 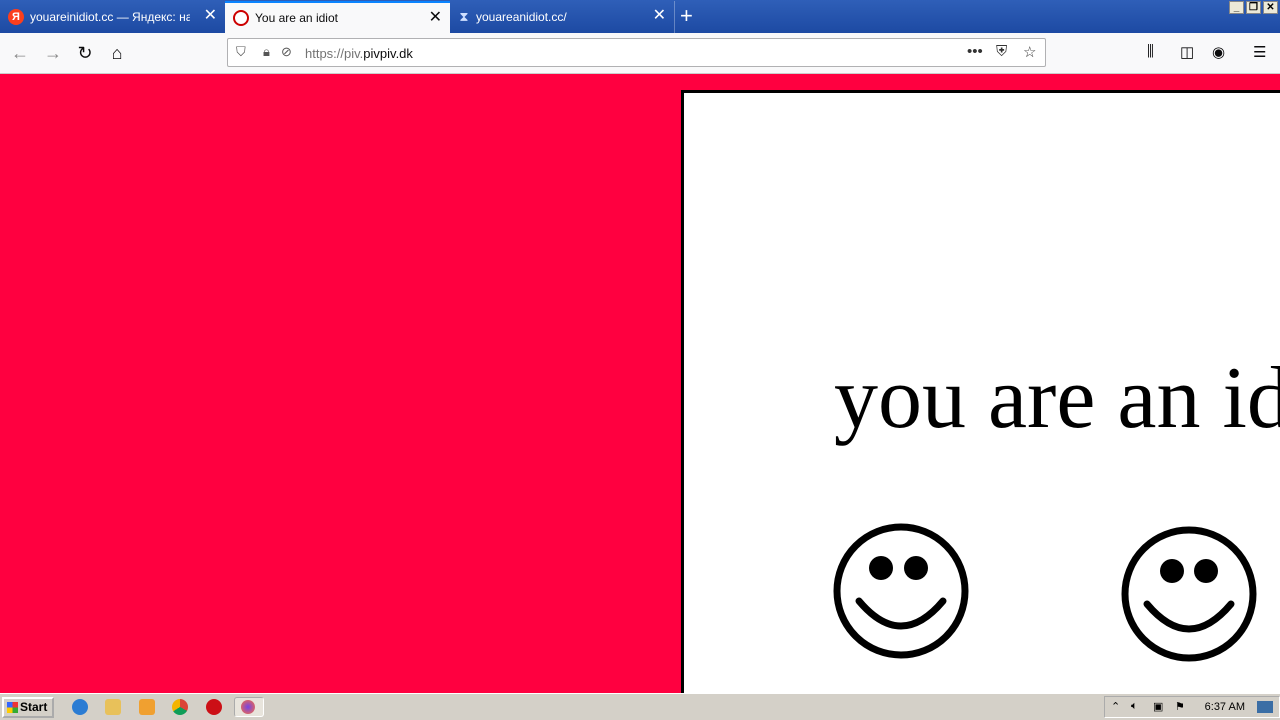 I want to click on permissions-icon: ⊘, so click(x=286, y=52).